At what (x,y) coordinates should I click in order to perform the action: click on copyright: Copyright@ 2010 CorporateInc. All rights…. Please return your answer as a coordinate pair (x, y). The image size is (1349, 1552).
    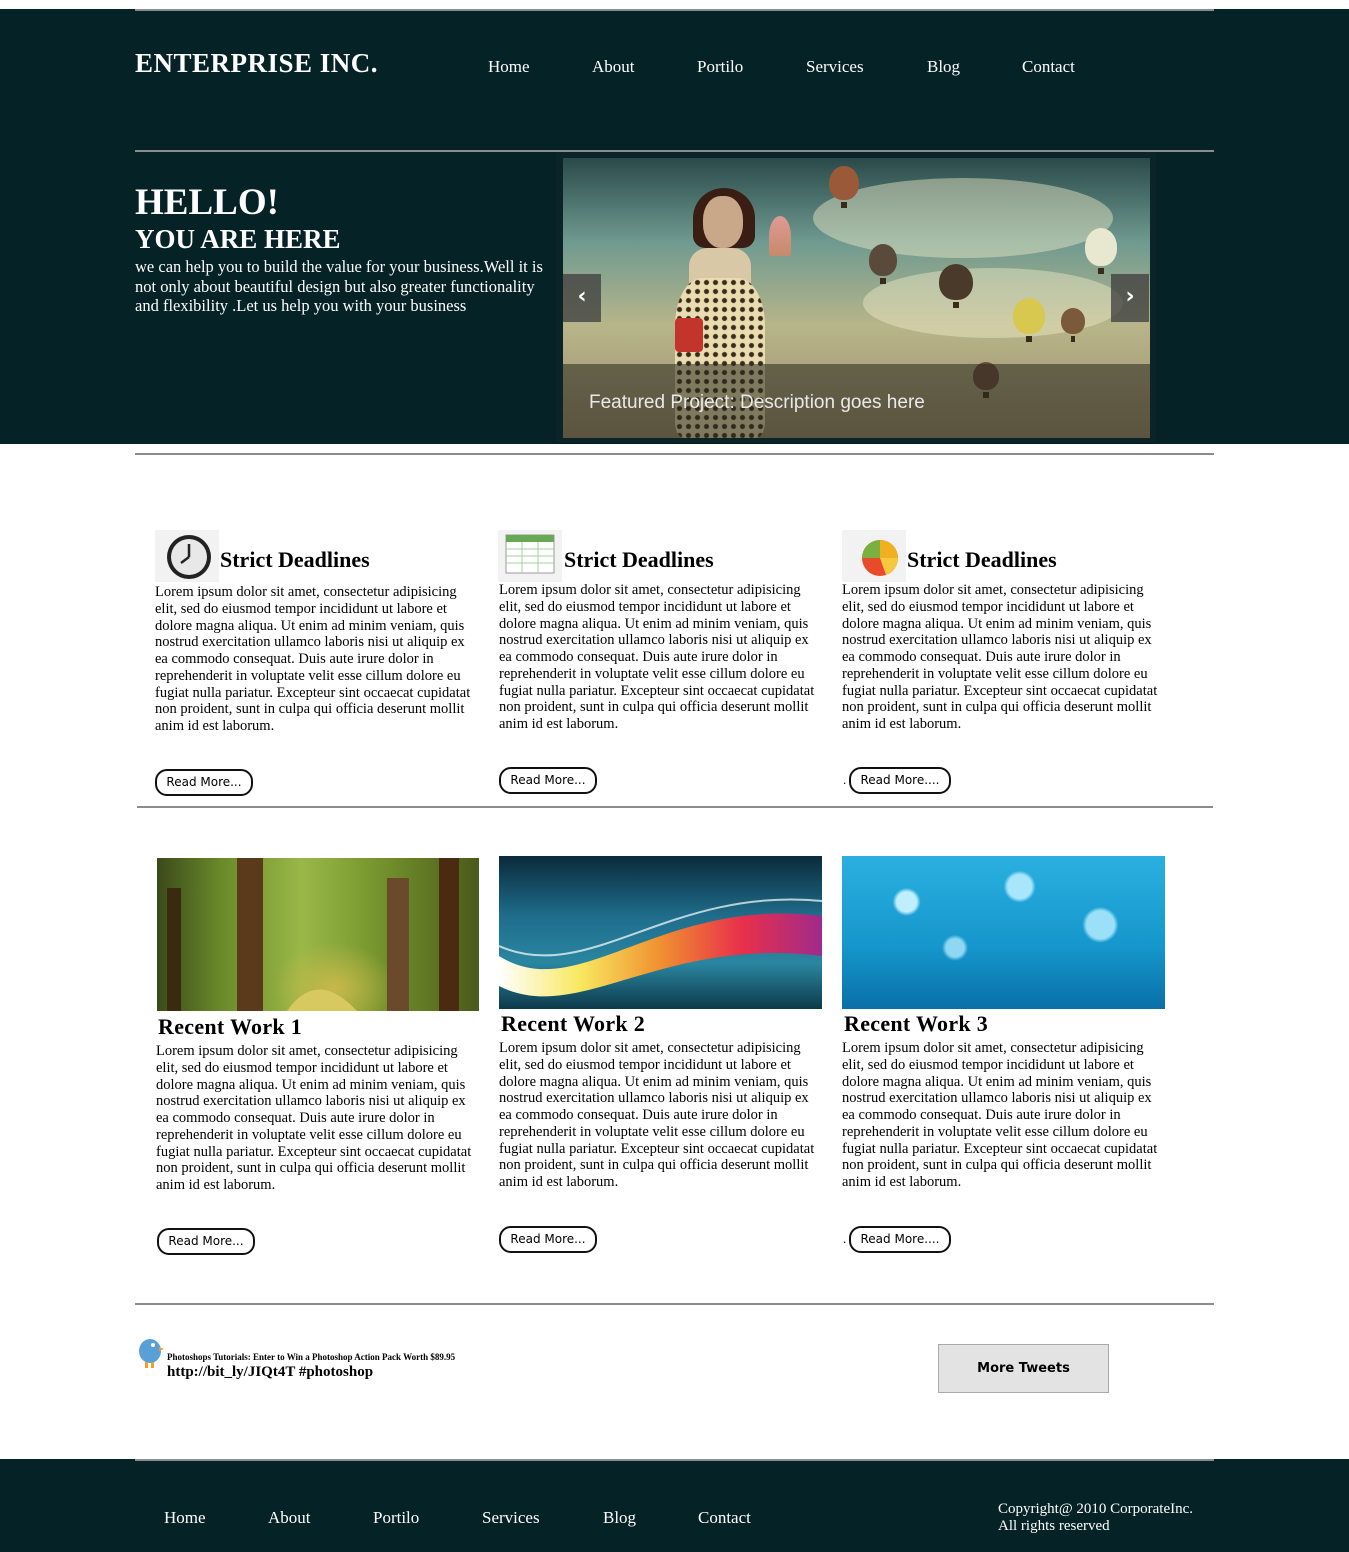
    Looking at the image, I should click on (1095, 1518).